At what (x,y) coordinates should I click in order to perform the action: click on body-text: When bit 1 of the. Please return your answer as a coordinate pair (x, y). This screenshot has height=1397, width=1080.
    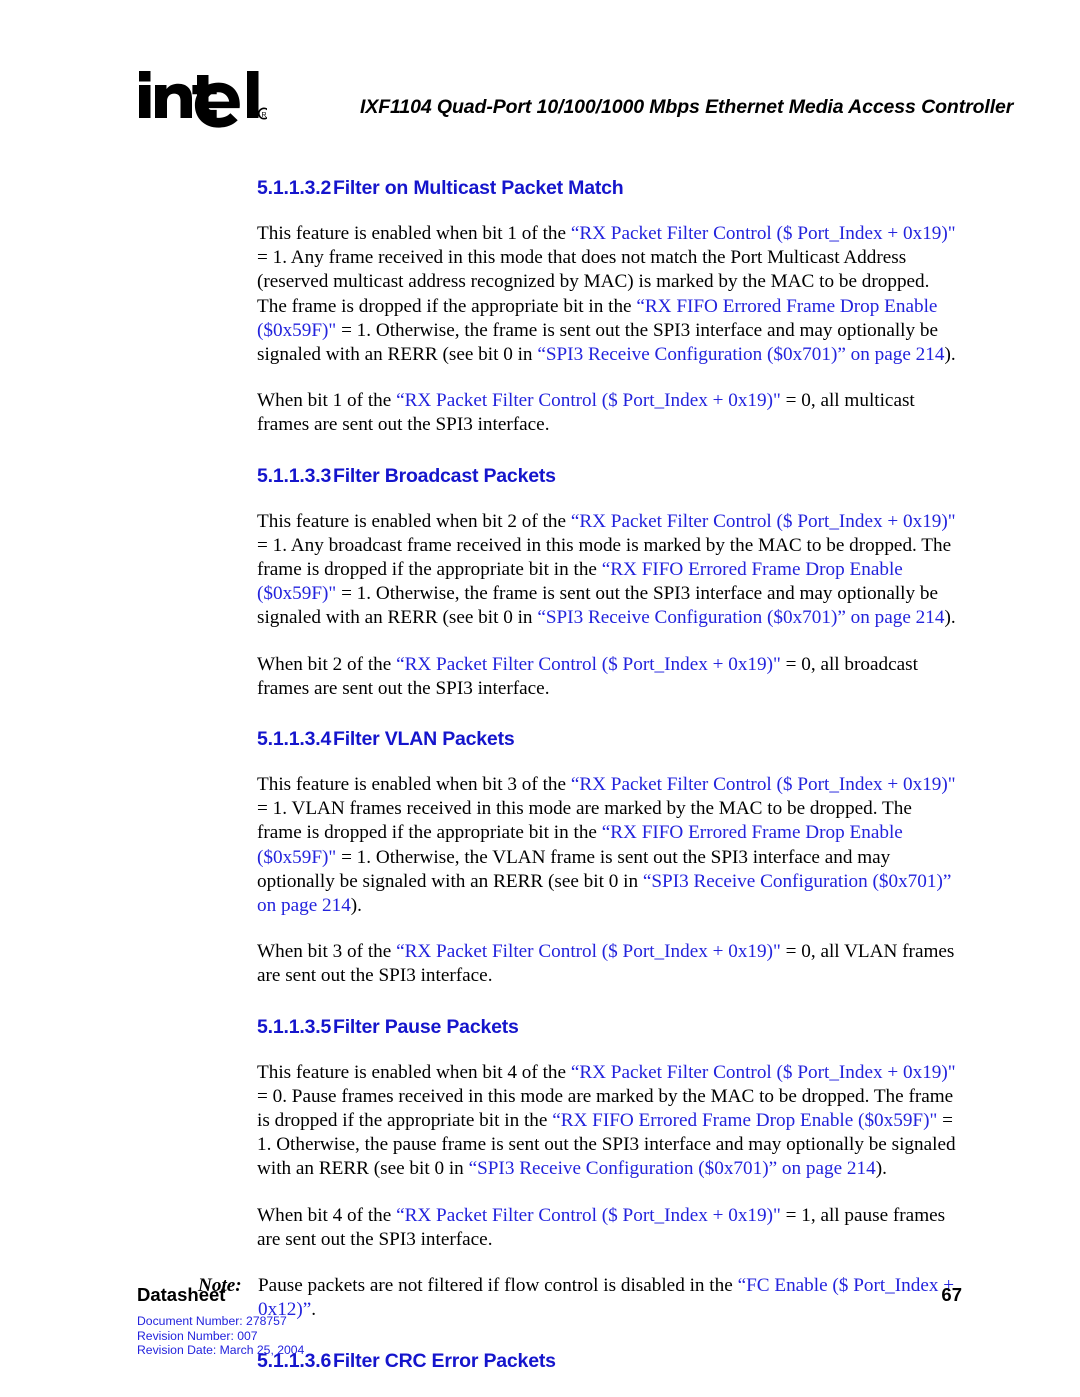
    Looking at the image, I should click on (327, 401).